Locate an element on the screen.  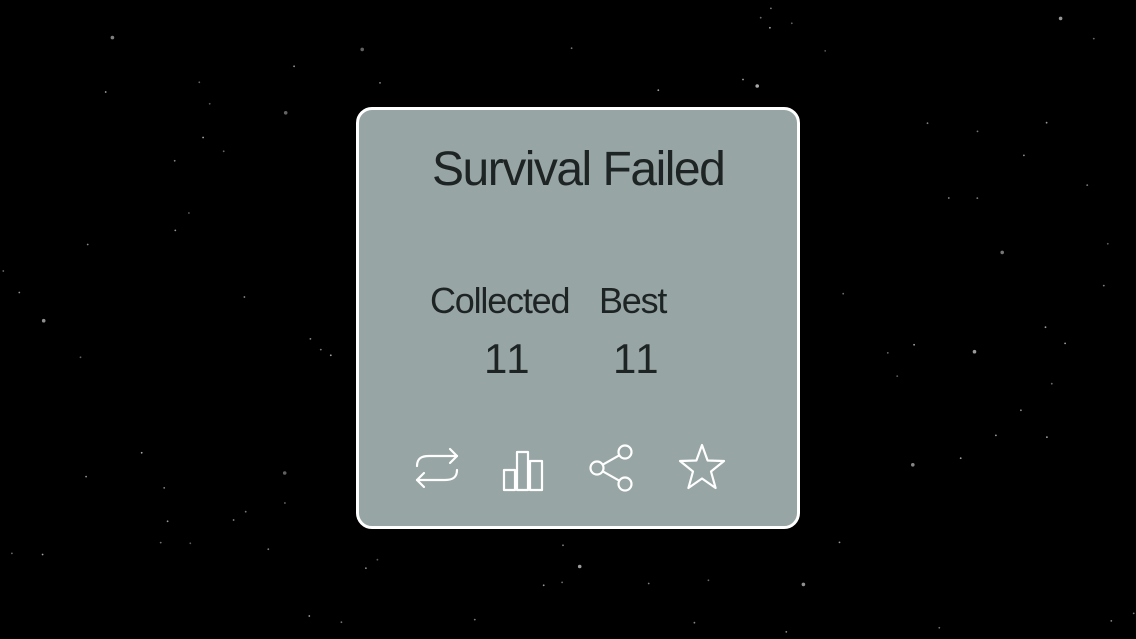
share-icon is located at coordinates (611, 468).